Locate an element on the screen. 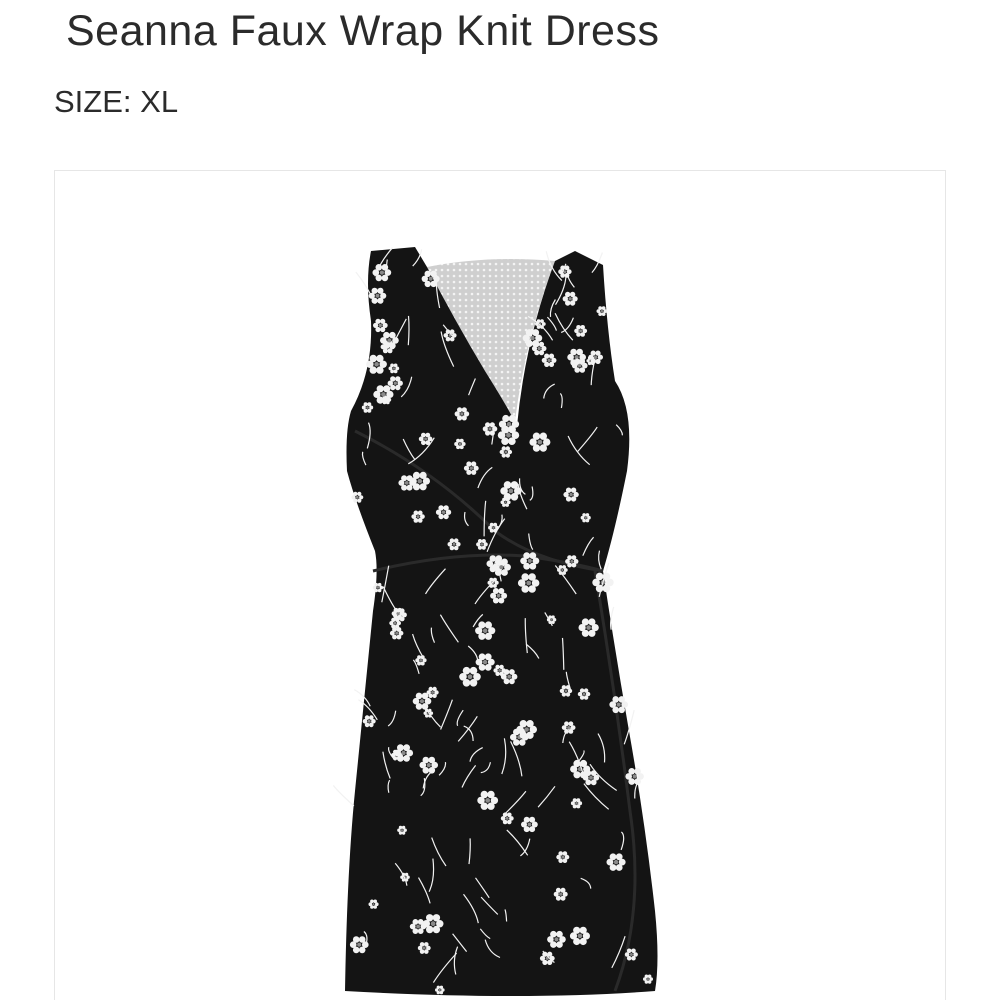 The height and width of the screenshot is (1000, 1000). product-title: Seanna Faux Wrap Knit Dress is located at coordinates (363, 31).